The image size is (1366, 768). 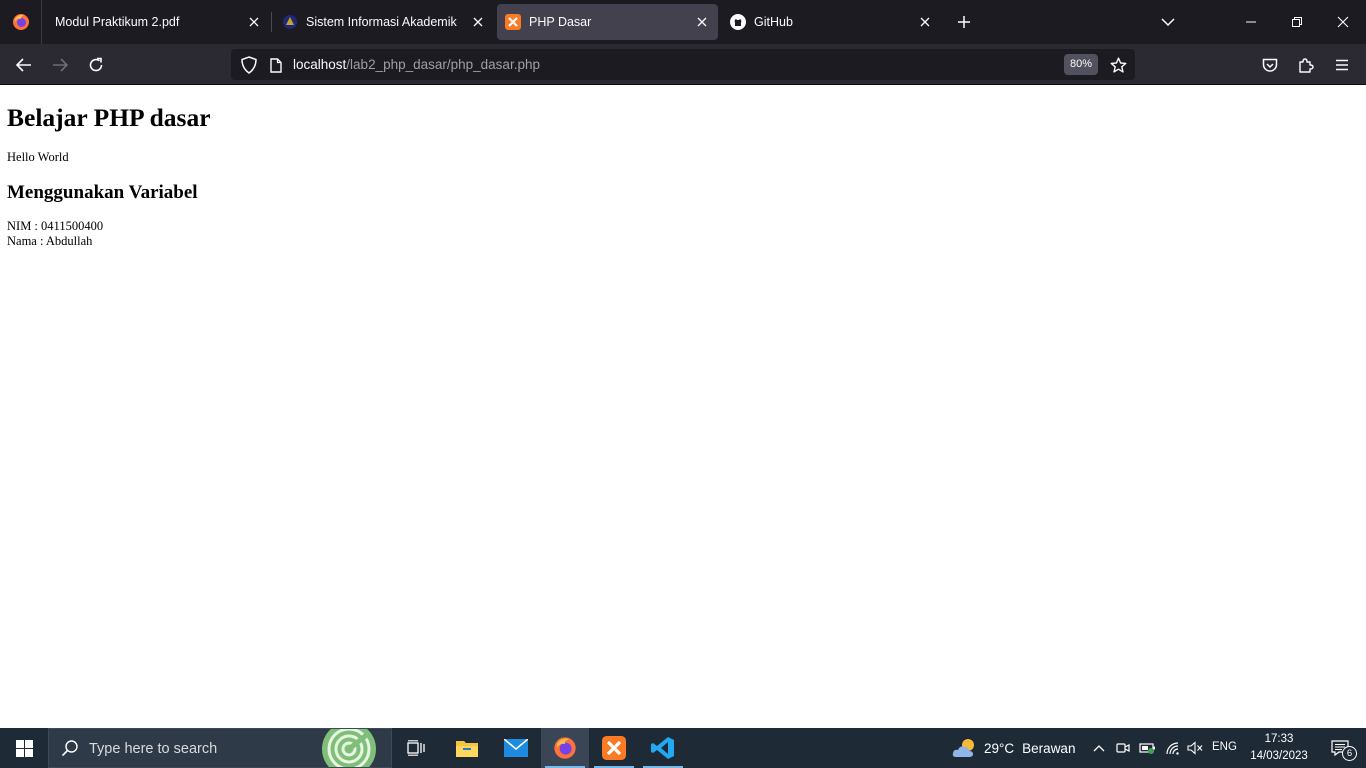 I want to click on extensions-button, so click(x=1306, y=65).